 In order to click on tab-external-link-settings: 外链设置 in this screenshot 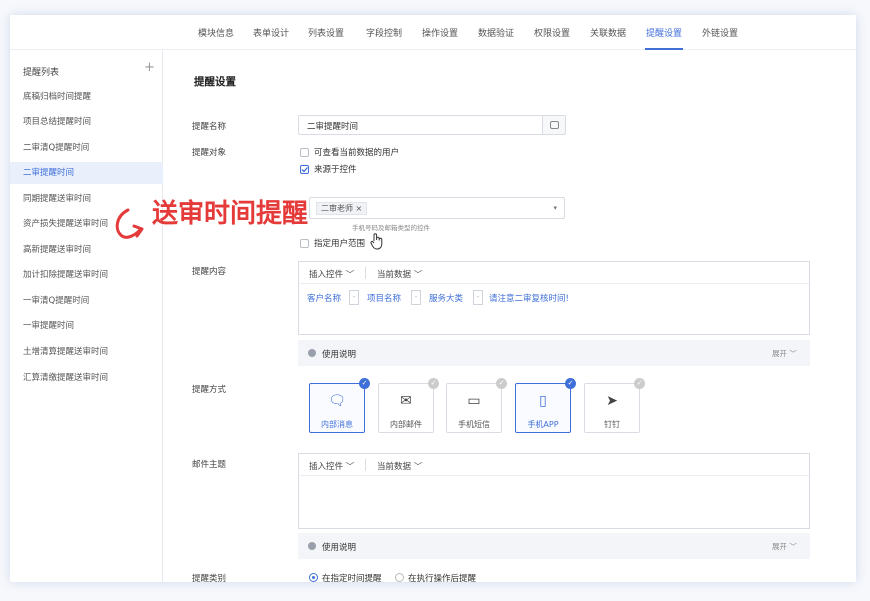, I will do `click(720, 32)`.